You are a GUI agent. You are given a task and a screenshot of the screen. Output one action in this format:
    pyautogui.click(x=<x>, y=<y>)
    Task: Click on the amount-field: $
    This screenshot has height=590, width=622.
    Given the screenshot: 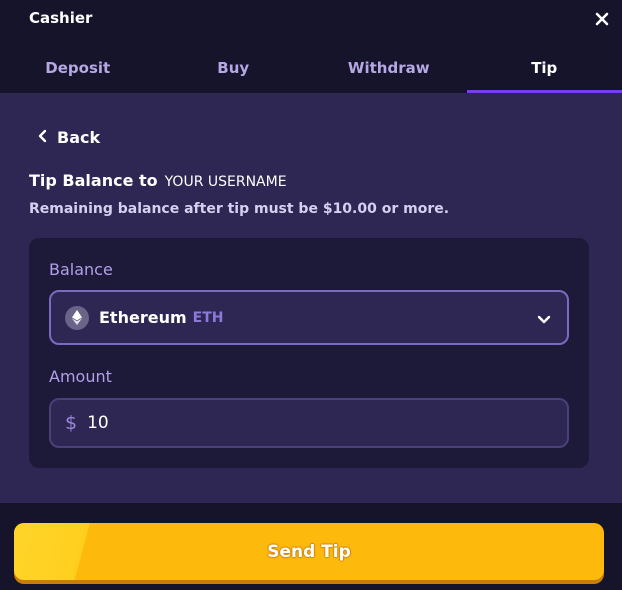 What is the action you would take?
    pyautogui.click(x=309, y=423)
    